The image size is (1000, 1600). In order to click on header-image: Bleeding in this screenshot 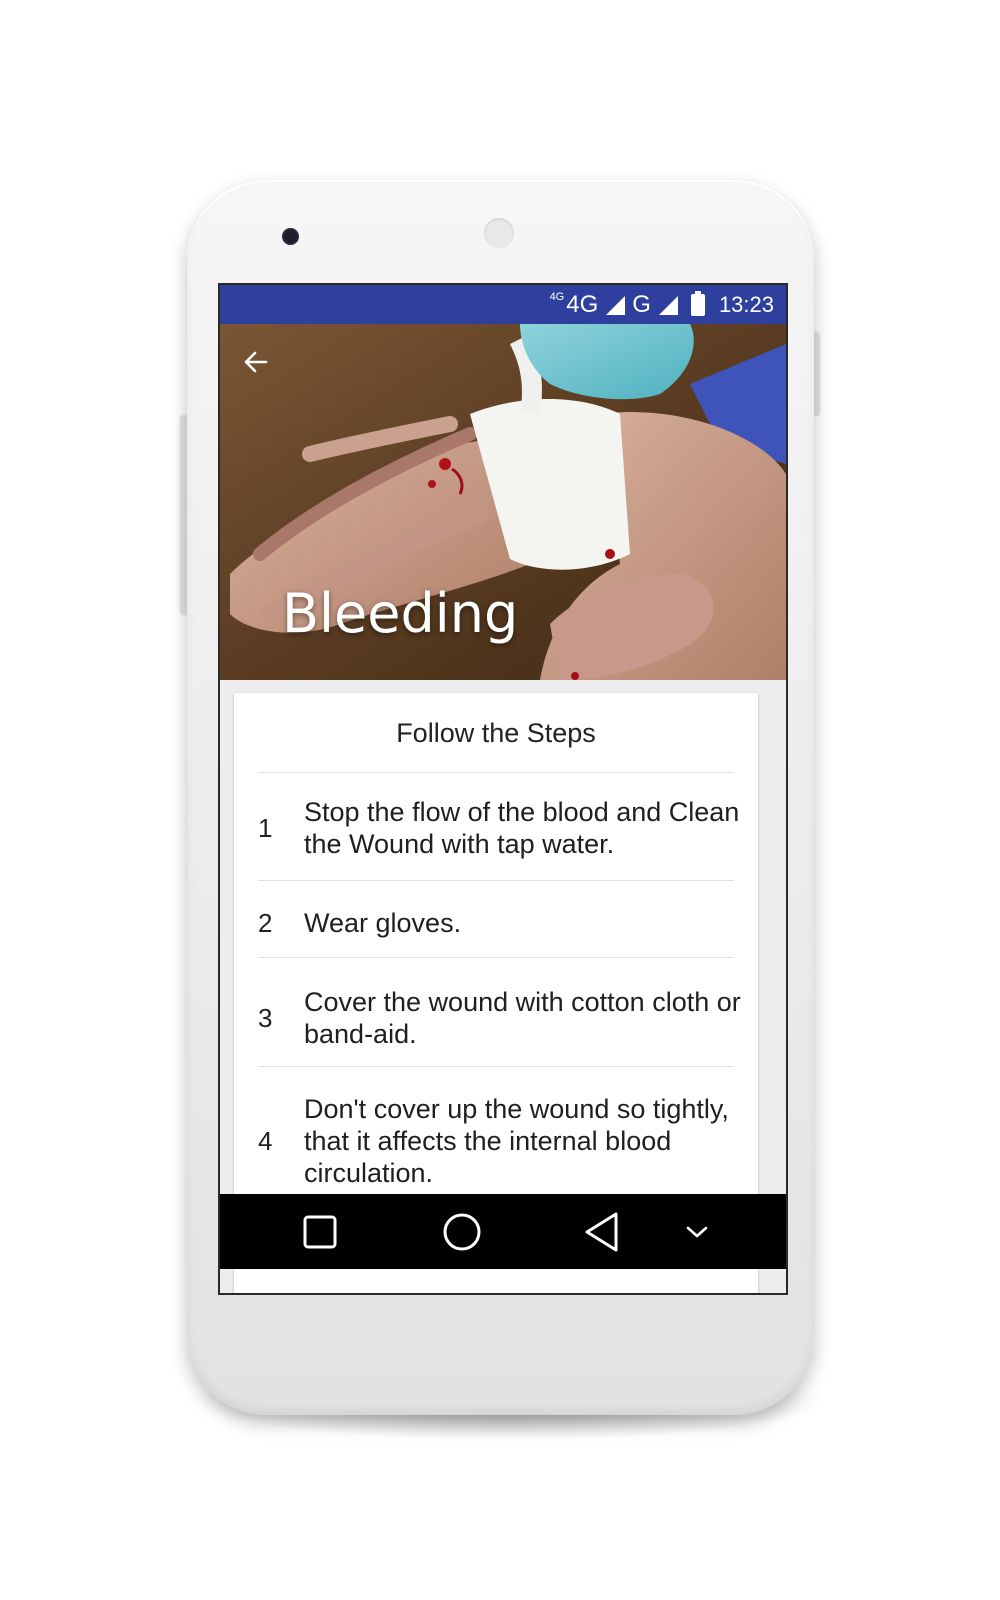, I will do `click(503, 502)`.